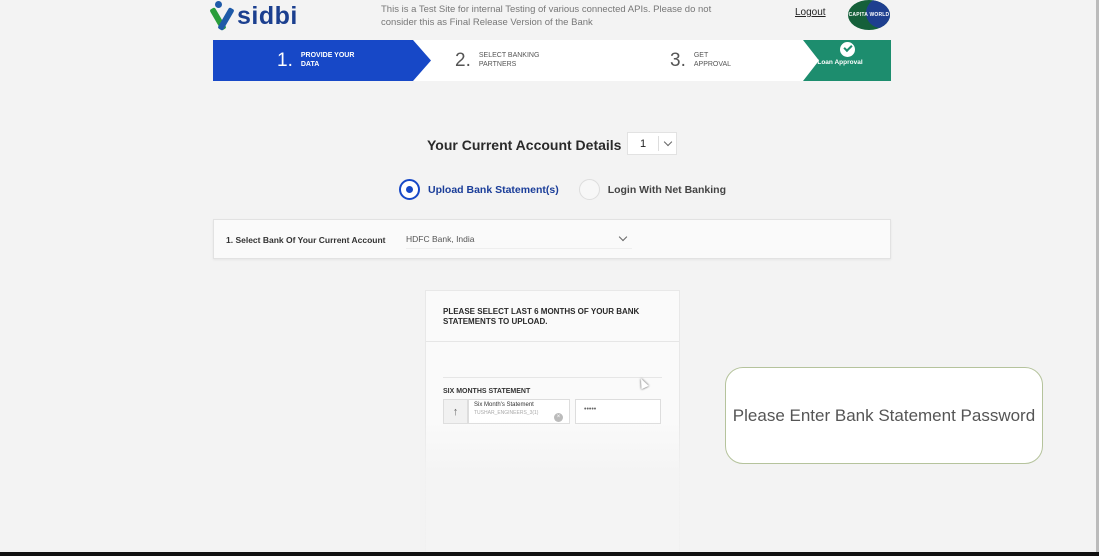  What do you see at coordinates (810, 12) in the screenshot?
I see `logout-link: Logout` at bounding box center [810, 12].